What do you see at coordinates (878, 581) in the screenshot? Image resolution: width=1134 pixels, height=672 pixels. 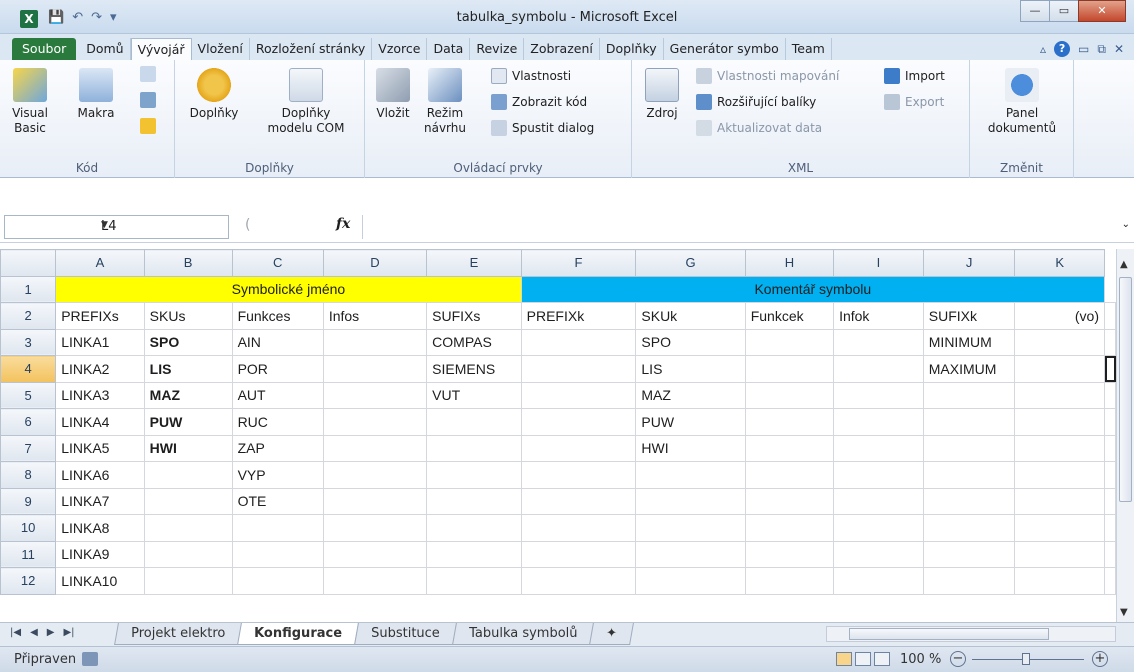 I see `cell-I12` at bounding box center [878, 581].